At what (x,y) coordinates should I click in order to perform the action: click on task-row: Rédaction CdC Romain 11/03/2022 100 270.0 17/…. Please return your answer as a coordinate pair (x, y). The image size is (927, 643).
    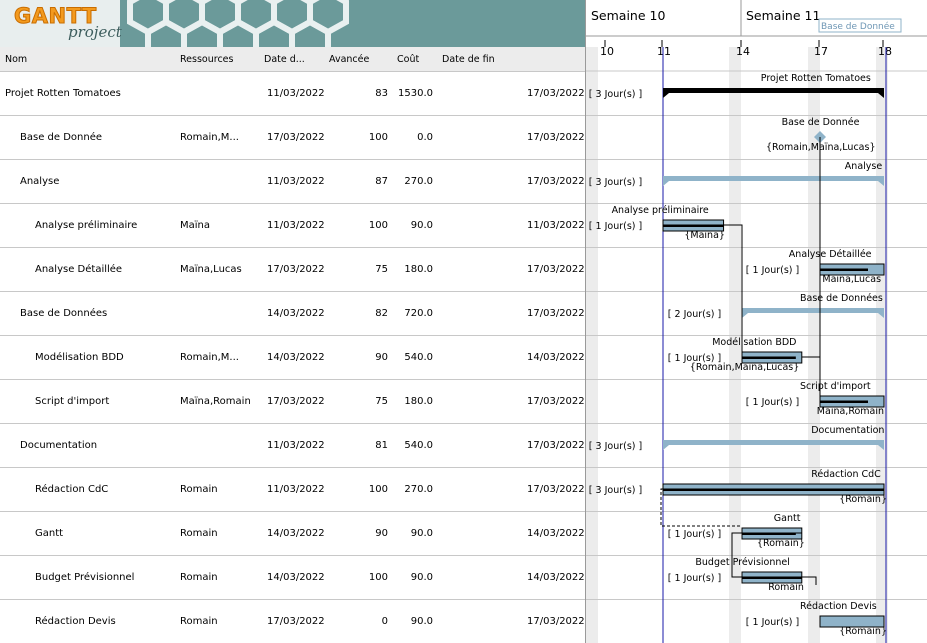
    Looking at the image, I should click on (292, 490).